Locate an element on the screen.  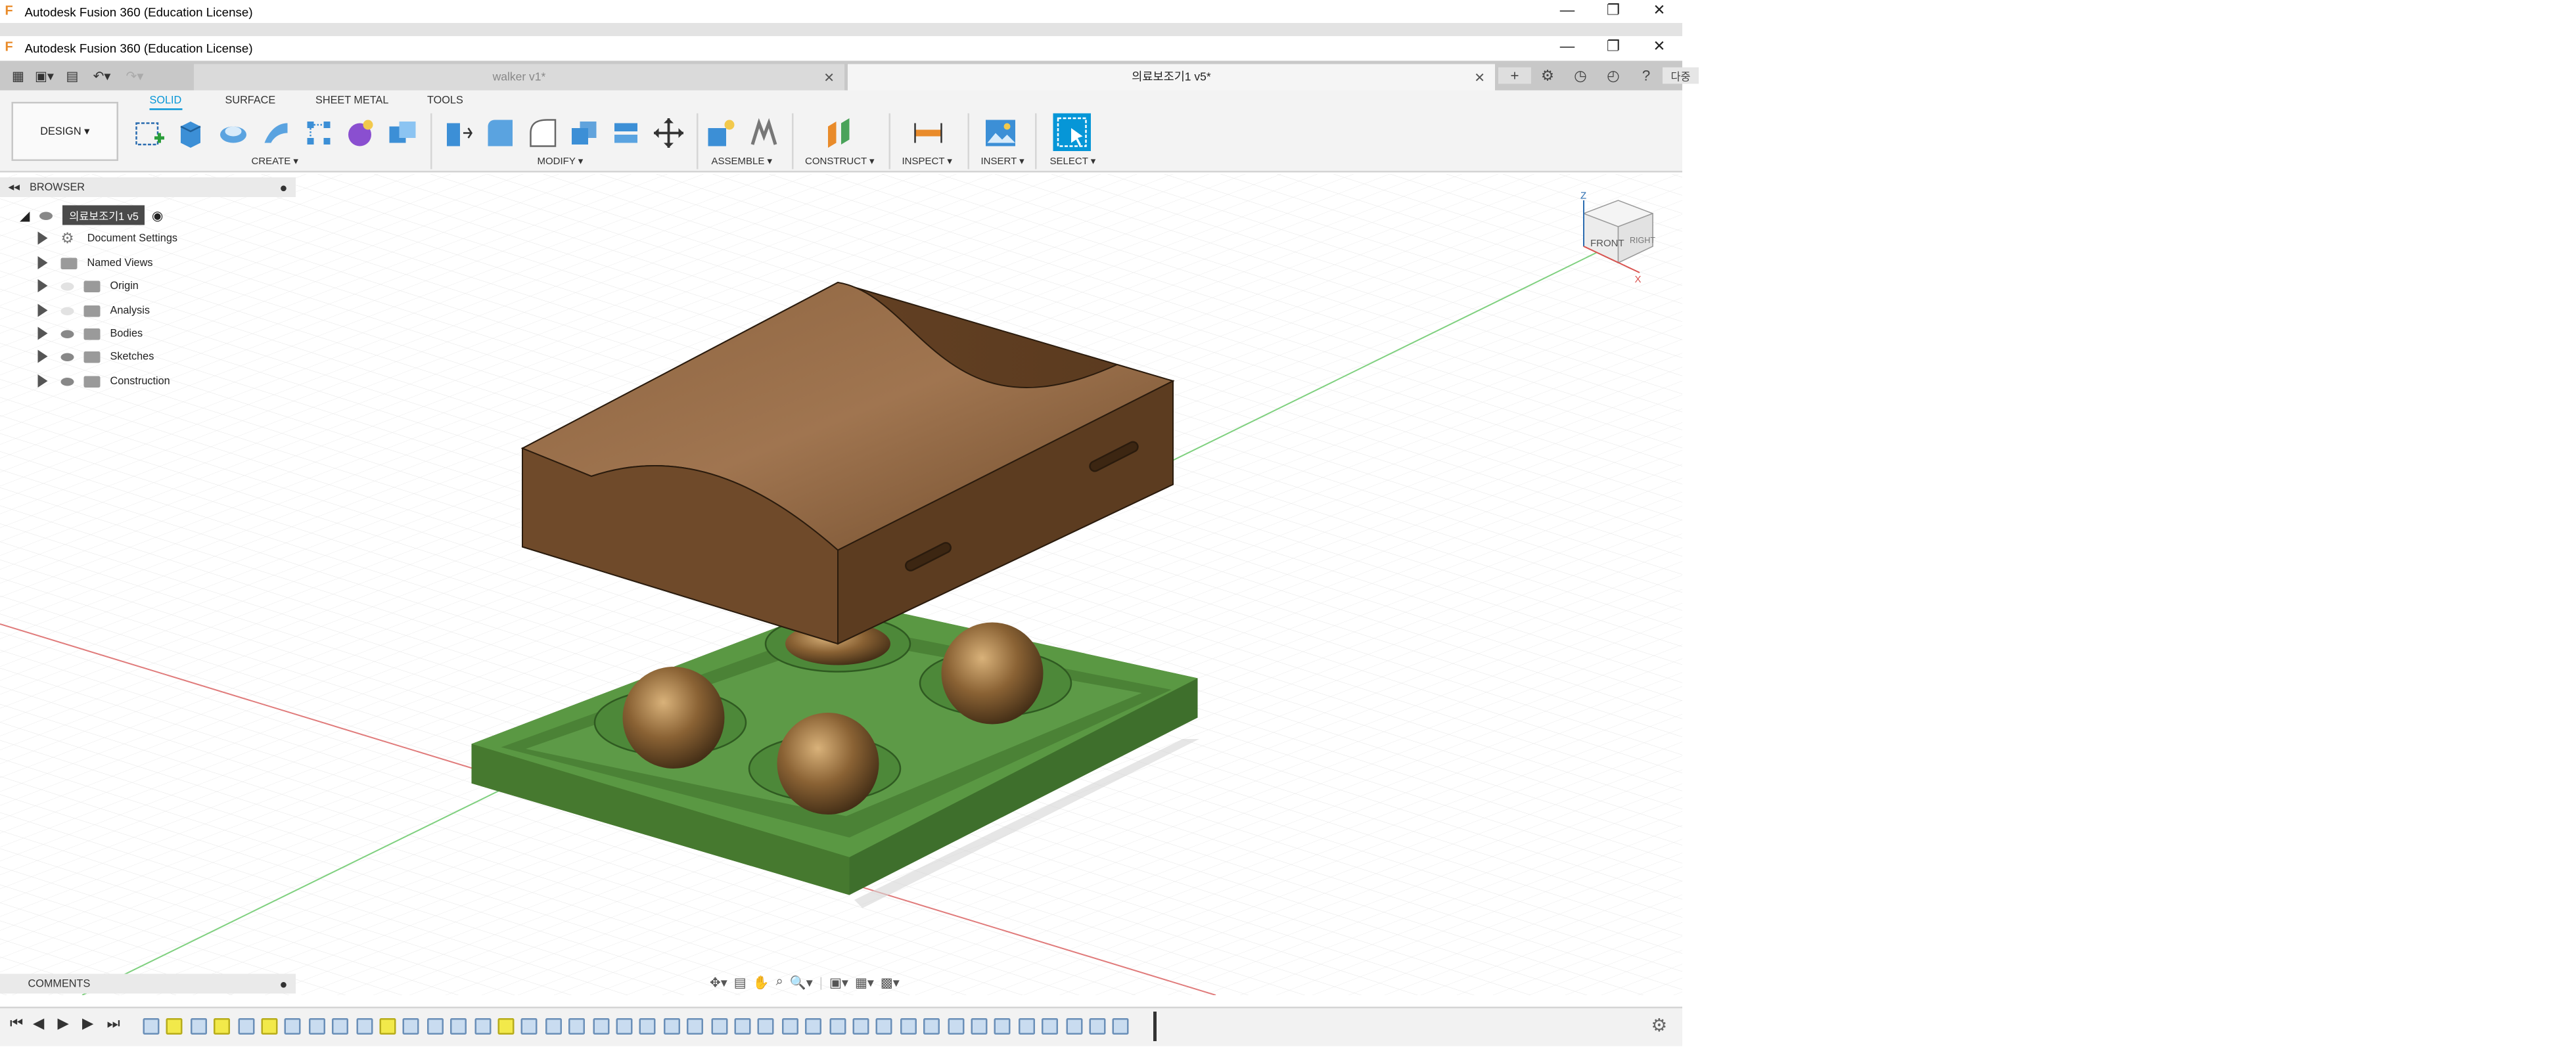
measure-icon is located at coordinates (928, 133).